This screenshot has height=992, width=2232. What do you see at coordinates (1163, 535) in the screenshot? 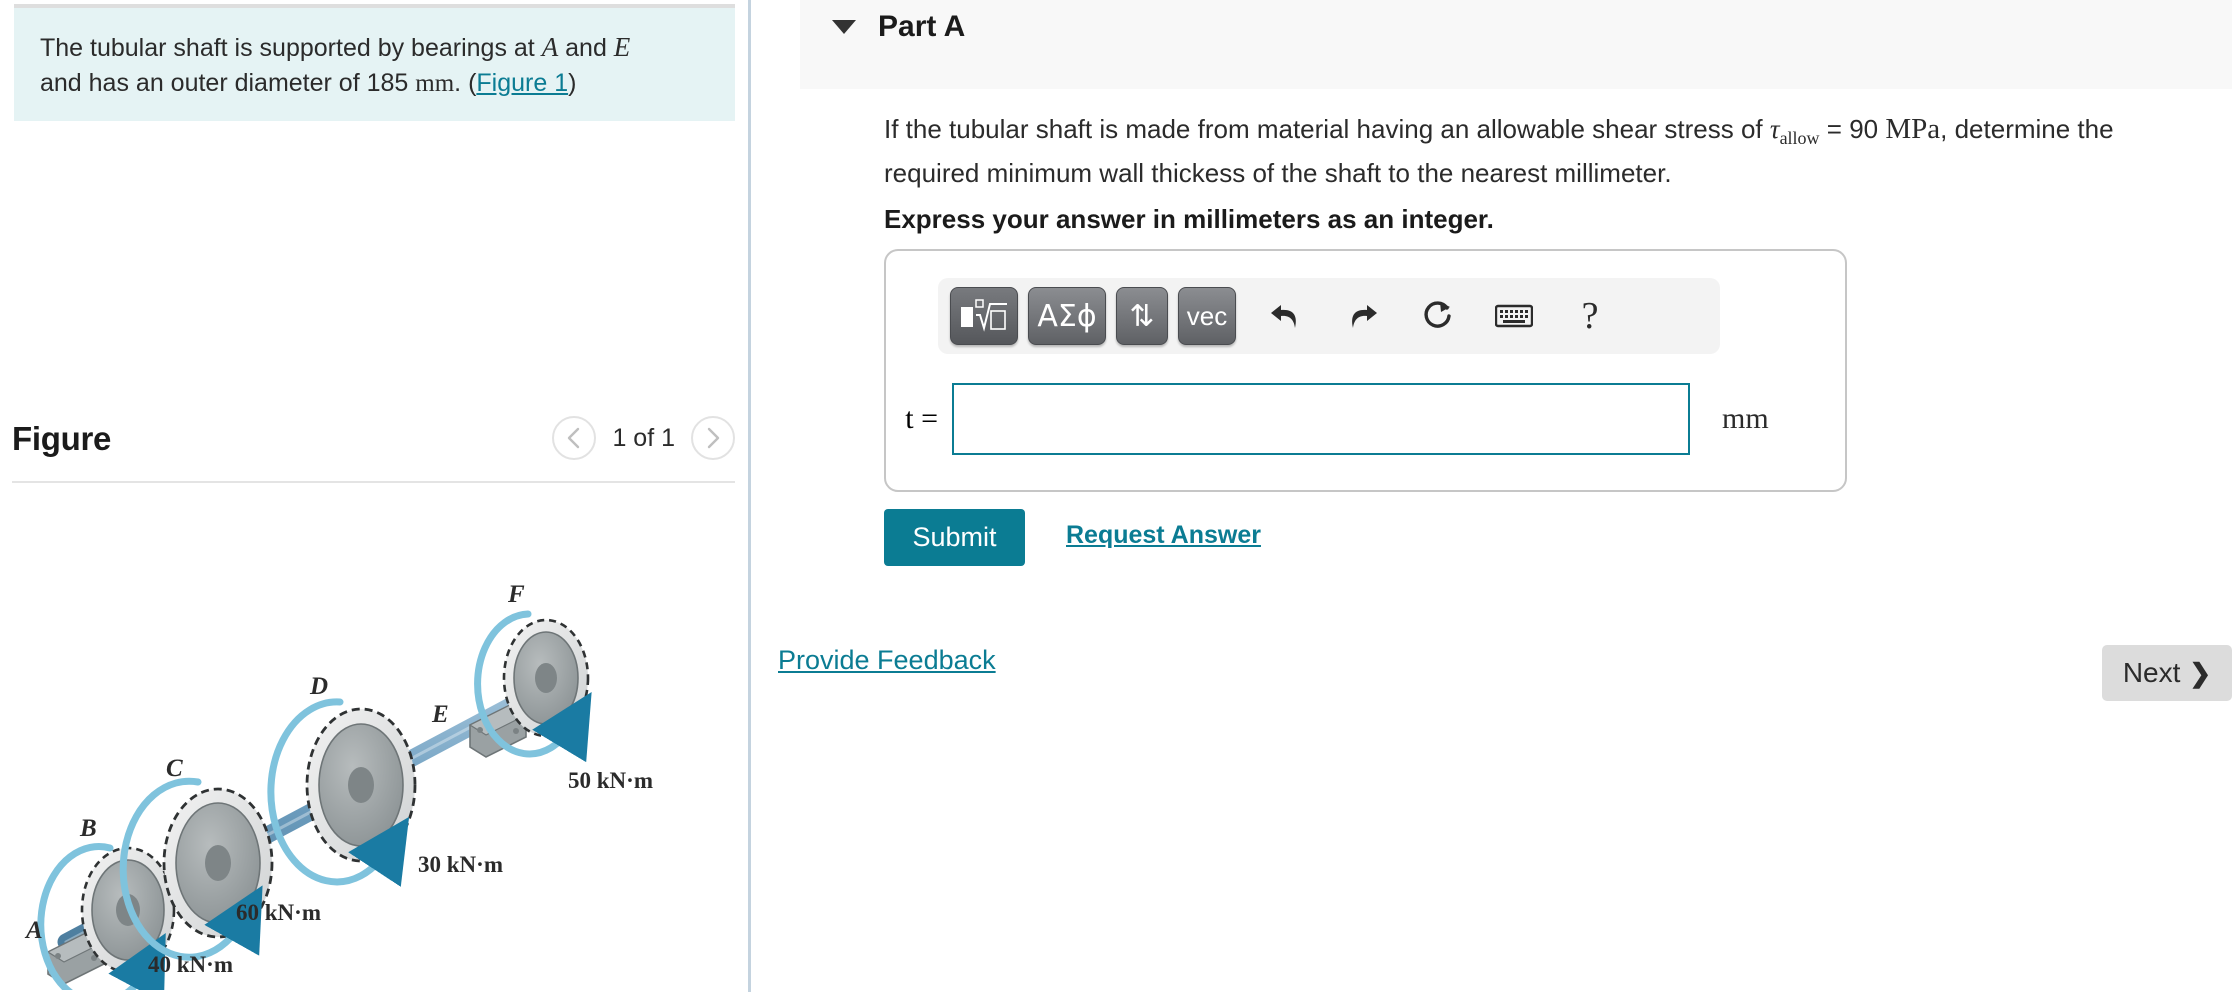
I see `request-answer-link: Request Answer` at bounding box center [1163, 535].